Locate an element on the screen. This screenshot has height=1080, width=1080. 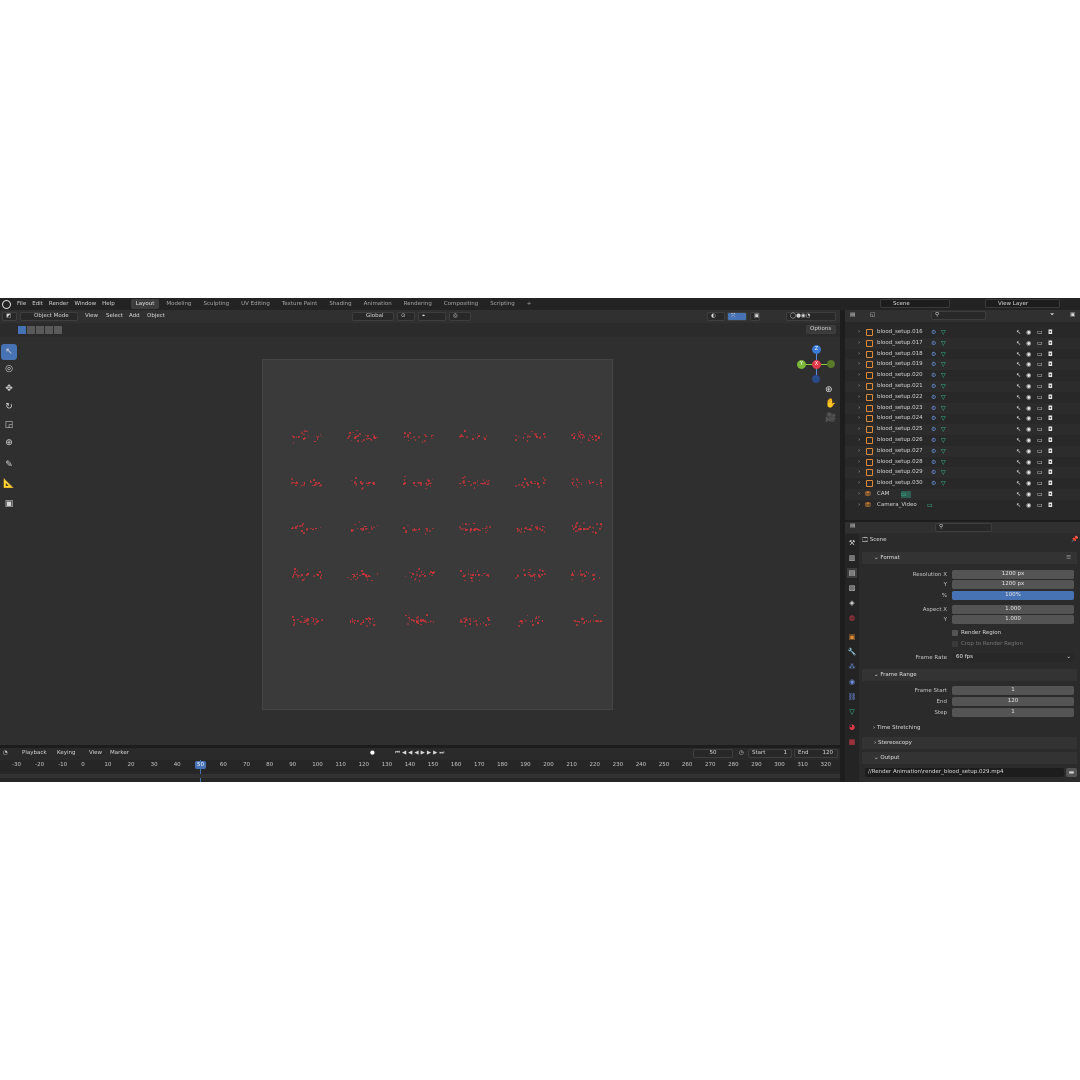
outliner-search: ⚲ is located at coordinates (958, 315).